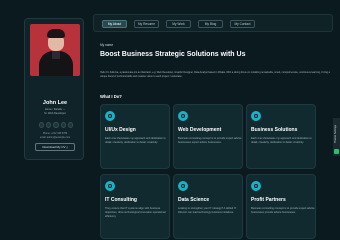 The width and height of the screenshot is (340, 240). What do you see at coordinates (256, 116) in the screenshot?
I see `briefcase-icon` at bounding box center [256, 116].